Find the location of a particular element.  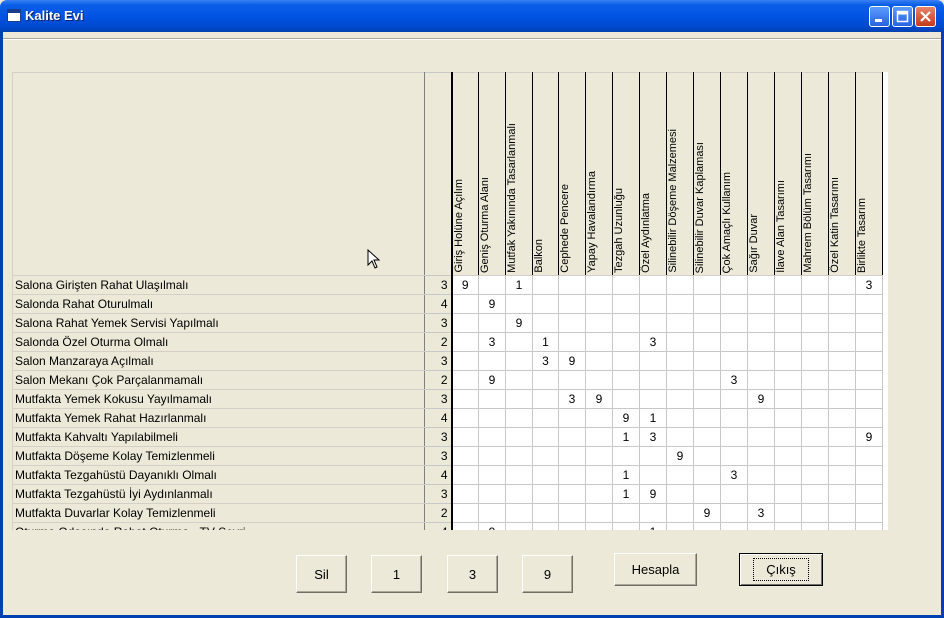

column-header: Silinebilir Döşeme Malzemesi is located at coordinates (680, 174).